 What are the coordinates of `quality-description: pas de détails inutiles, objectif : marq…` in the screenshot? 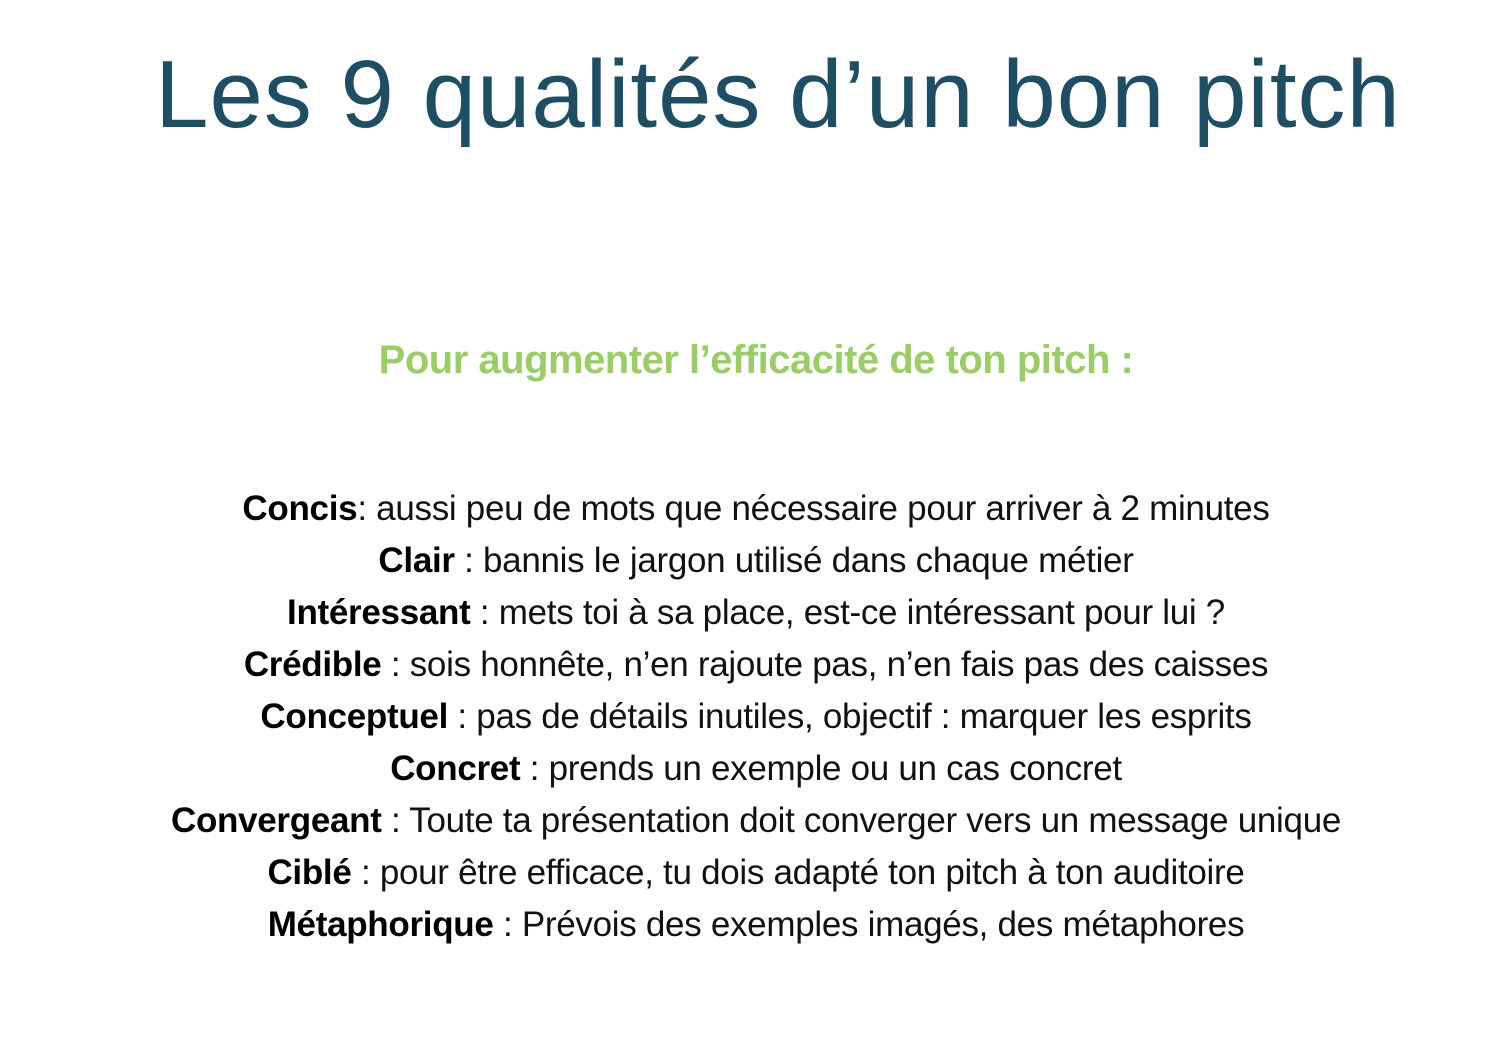 It's located at (864, 716).